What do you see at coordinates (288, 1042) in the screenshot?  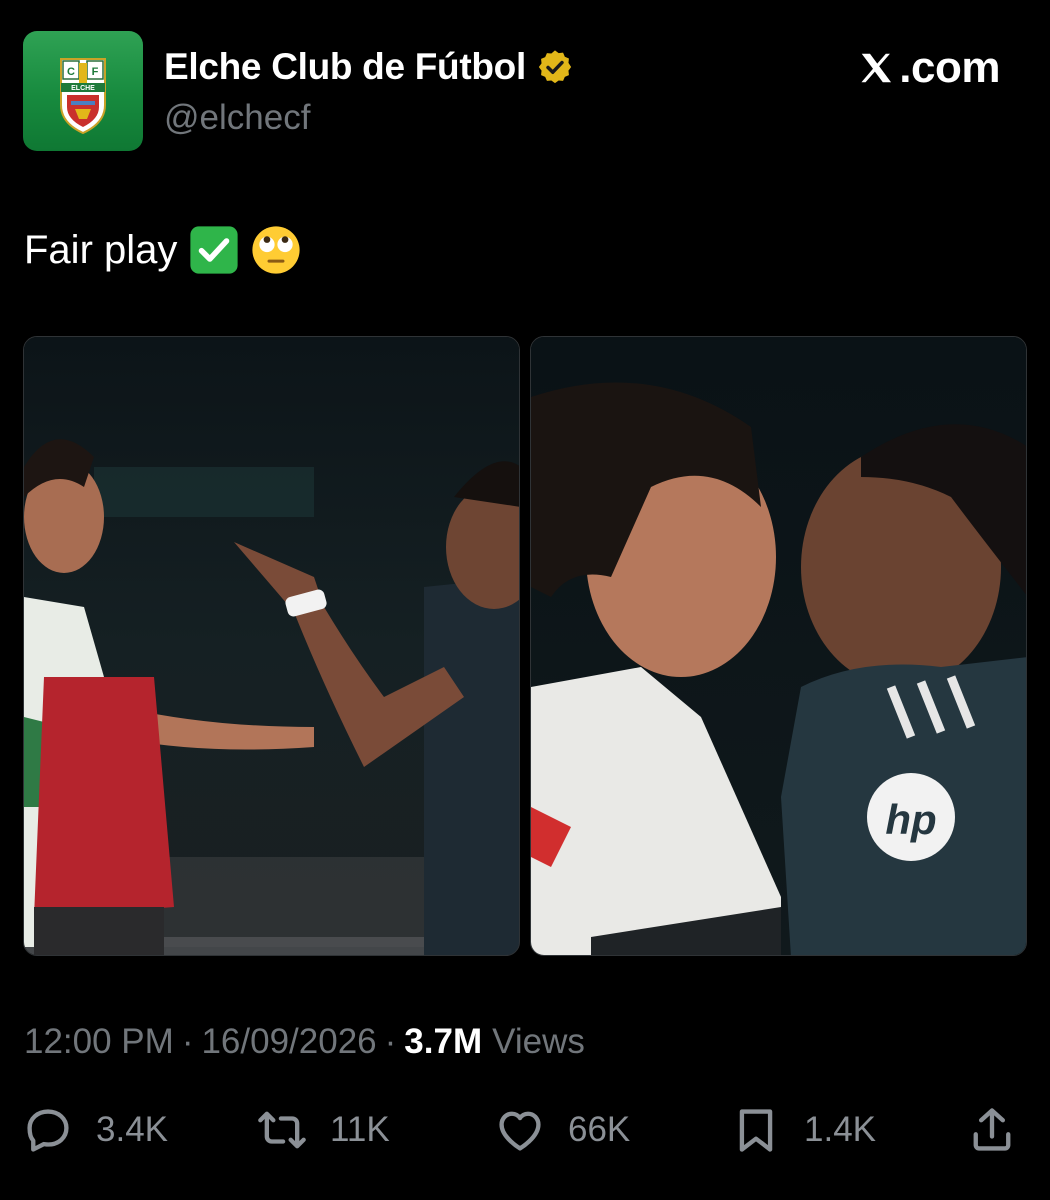 I see `tweet-date: 16/09/2026` at bounding box center [288, 1042].